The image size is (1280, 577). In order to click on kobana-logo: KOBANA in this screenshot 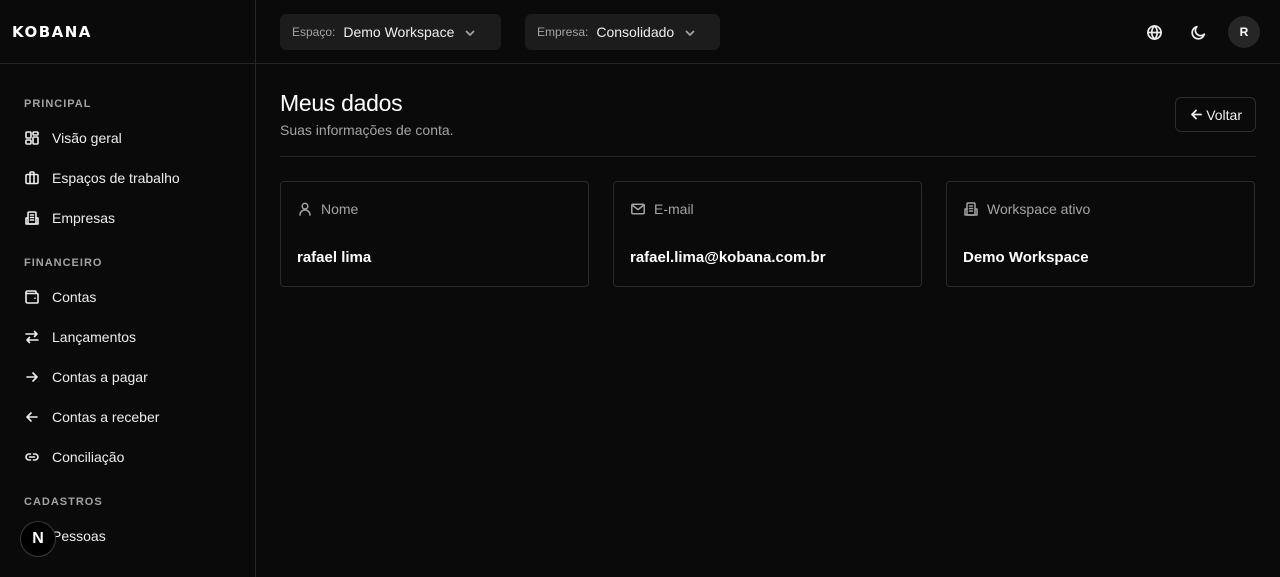, I will do `click(52, 32)`.